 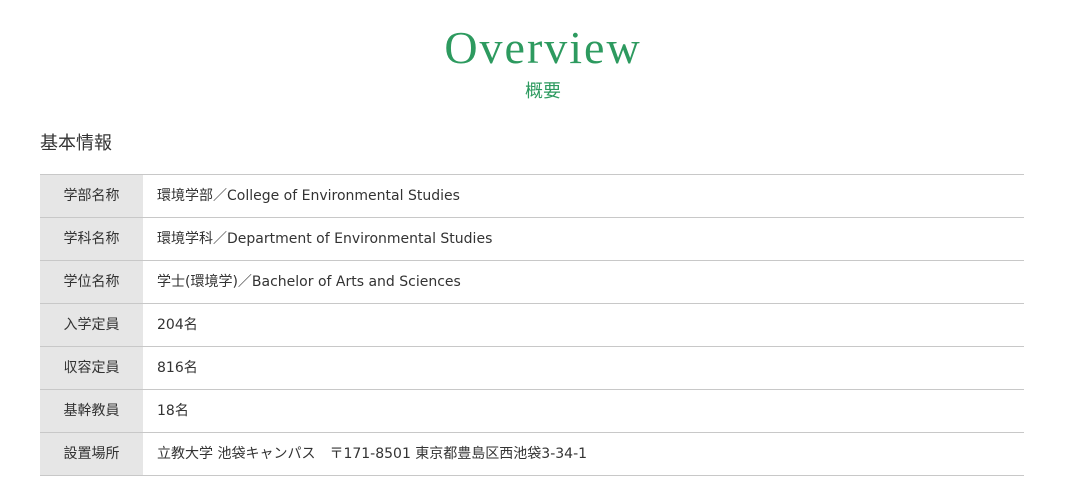 What do you see at coordinates (583, 239) in the screenshot?
I see `row-value: 環境学科／Department of Environmental Studies` at bounding box center [583, 239].